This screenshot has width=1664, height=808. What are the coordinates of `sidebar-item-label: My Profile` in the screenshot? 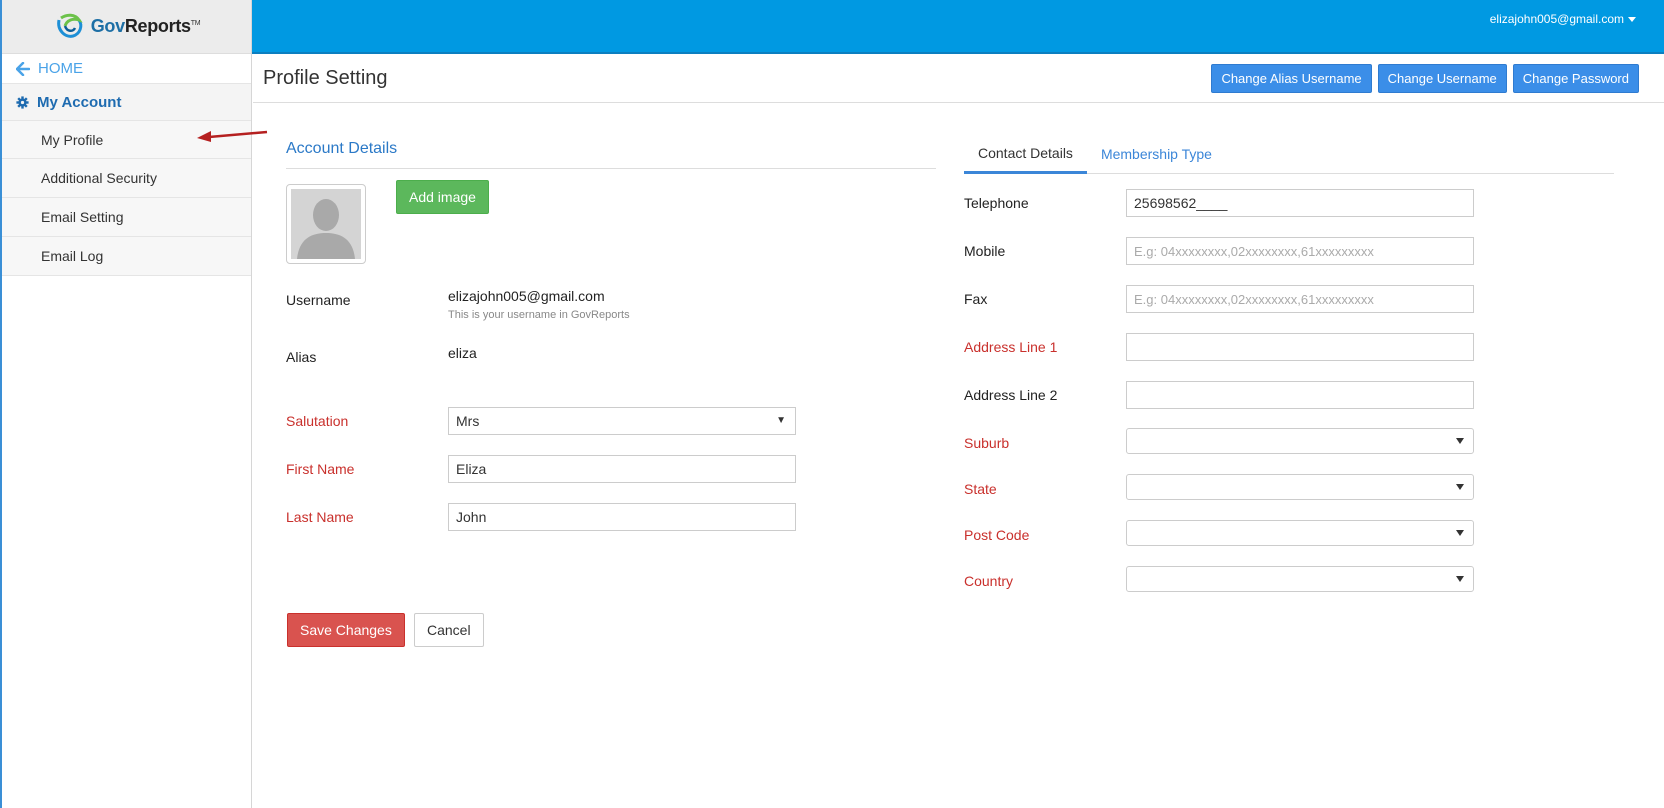 It's located at (72, 139).